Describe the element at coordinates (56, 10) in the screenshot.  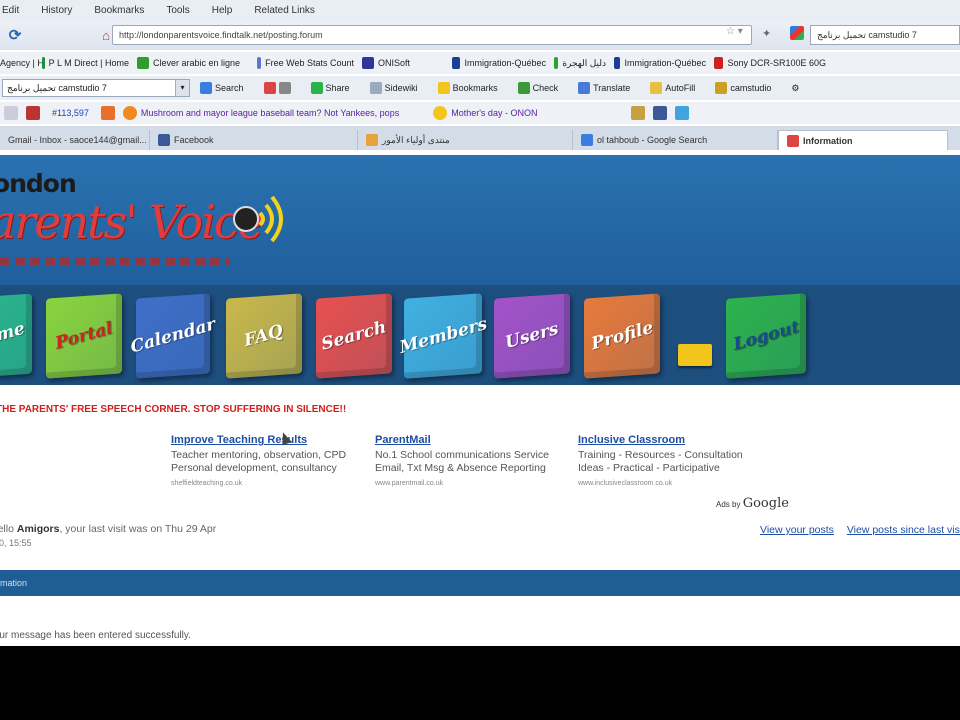
I see `menu-history: History` at that location.